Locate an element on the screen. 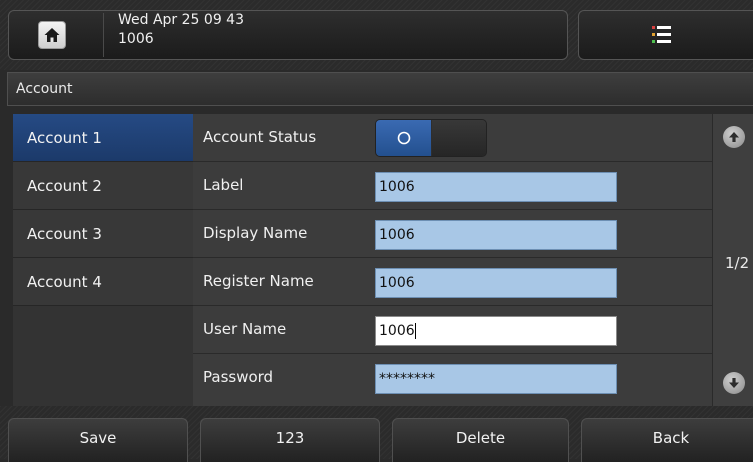  account-item-1: Account 1 is located at coordinates (103, 138).